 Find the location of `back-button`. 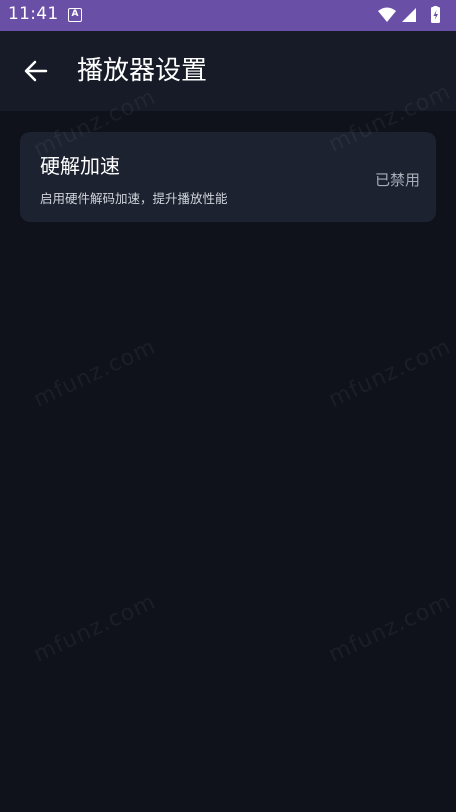

back-button is located at coordinates (36, 71).